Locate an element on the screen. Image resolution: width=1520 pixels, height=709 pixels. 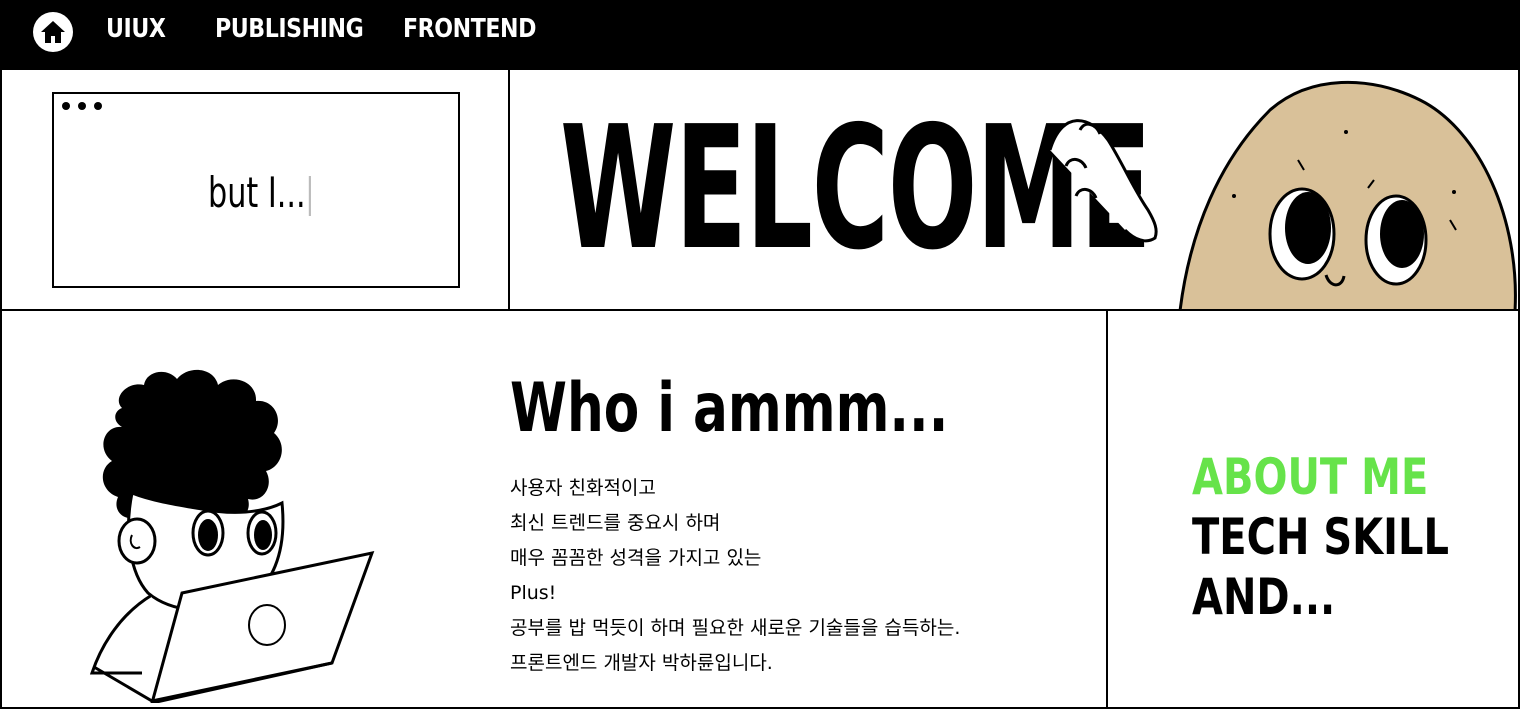
top-nav: UIUX PUBLISHING FRONTEND is located at coordinates (760, 34).